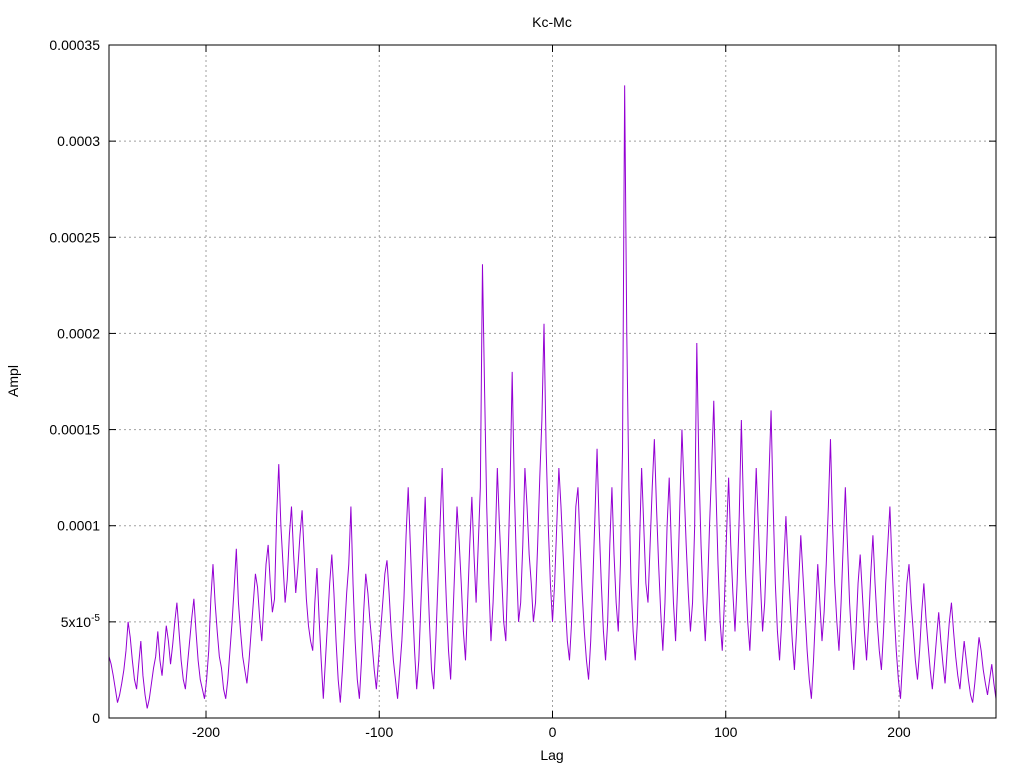 This screenshot has width=1024, height=768. What do you see at coordinates (74, 237) in the screenshot?
I see `y-tick-label: 0.00025` at bounding box center [74, 237].